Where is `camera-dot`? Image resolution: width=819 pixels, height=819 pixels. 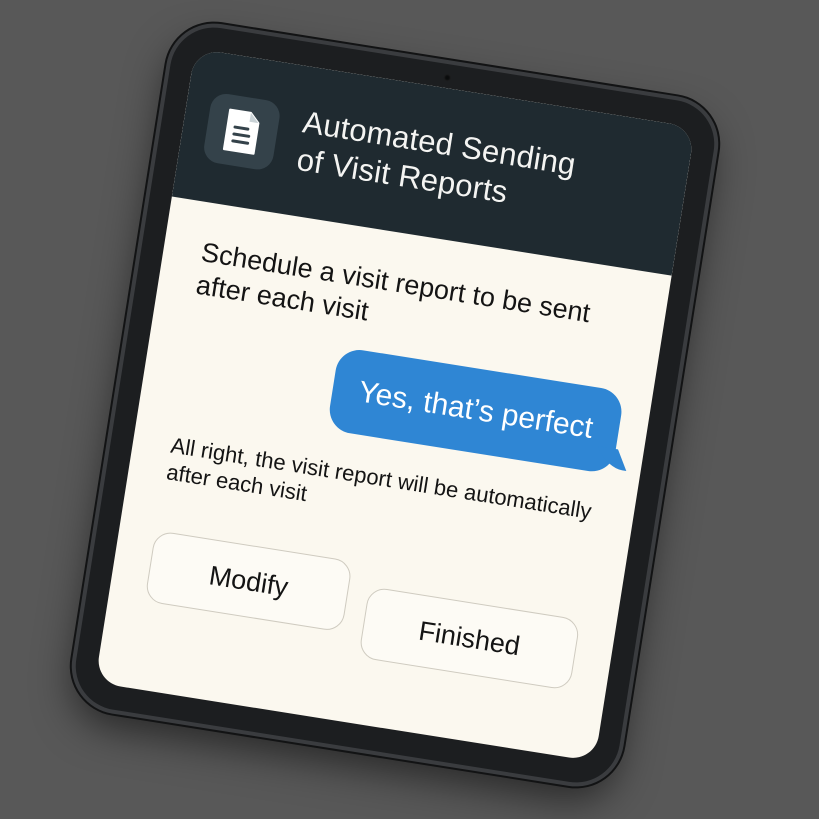
camera-dot is located at coordinates (447, 77).